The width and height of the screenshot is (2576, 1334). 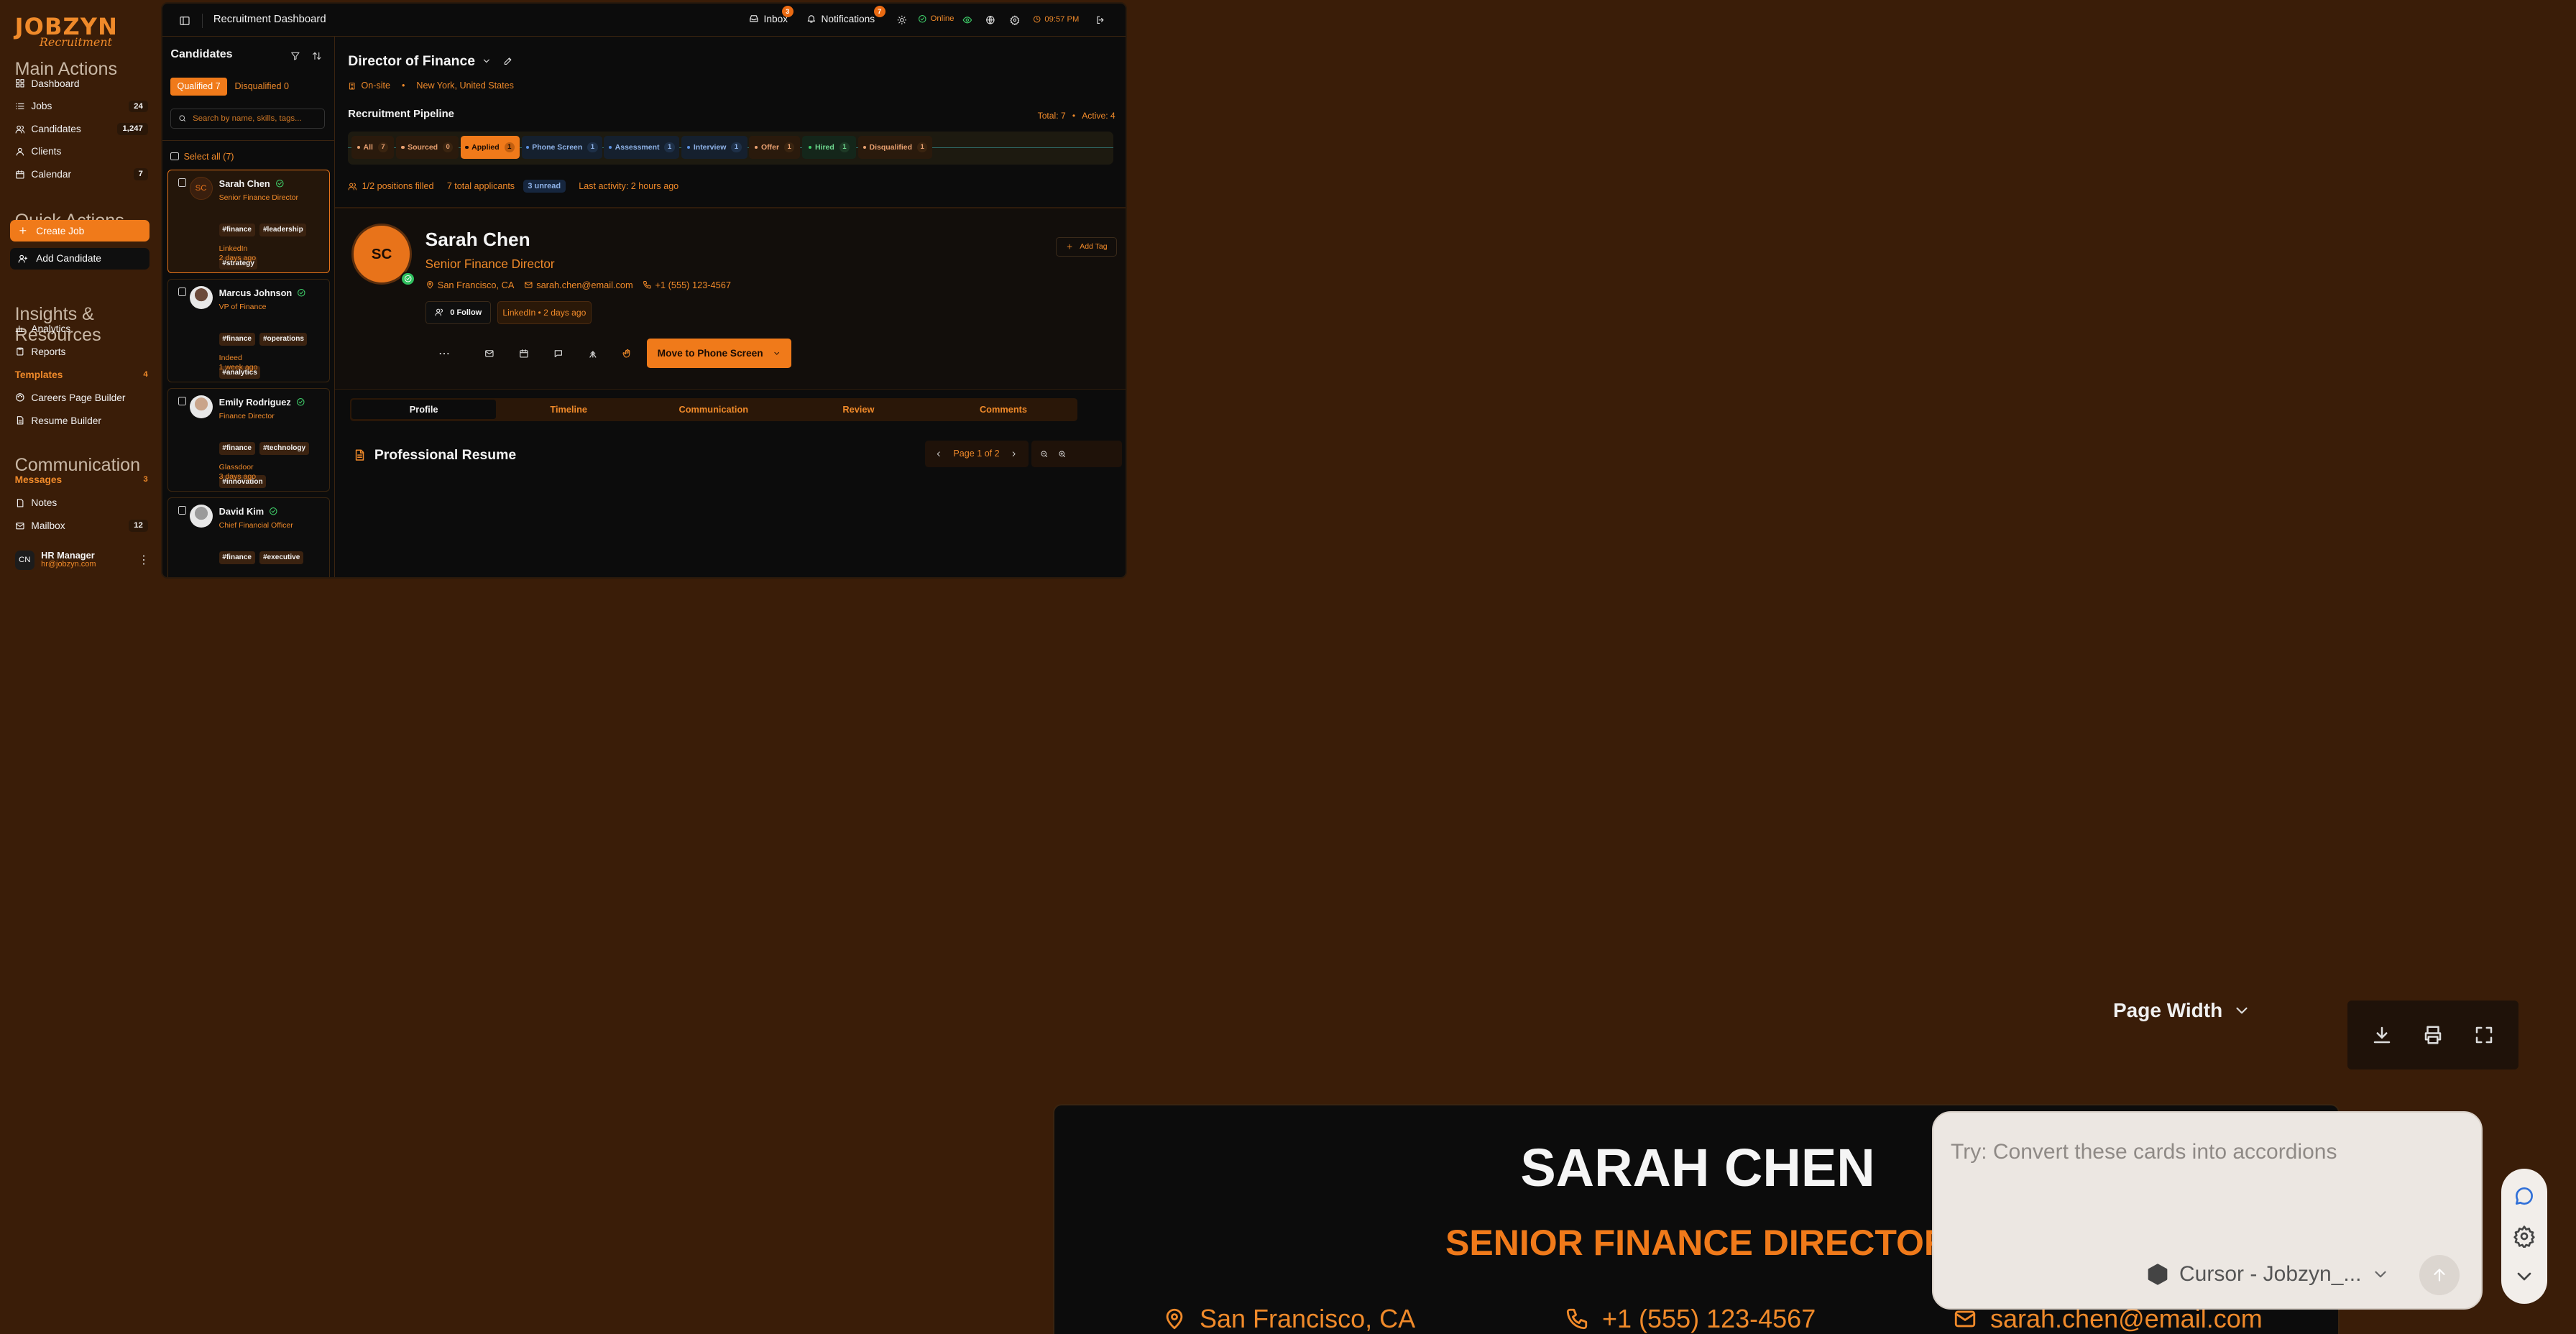 What do you see at coordinates (693, 285) in the screenshot?
I see `profile-phone: +1 (555) 123-4567` at bounding box center [693, 285].